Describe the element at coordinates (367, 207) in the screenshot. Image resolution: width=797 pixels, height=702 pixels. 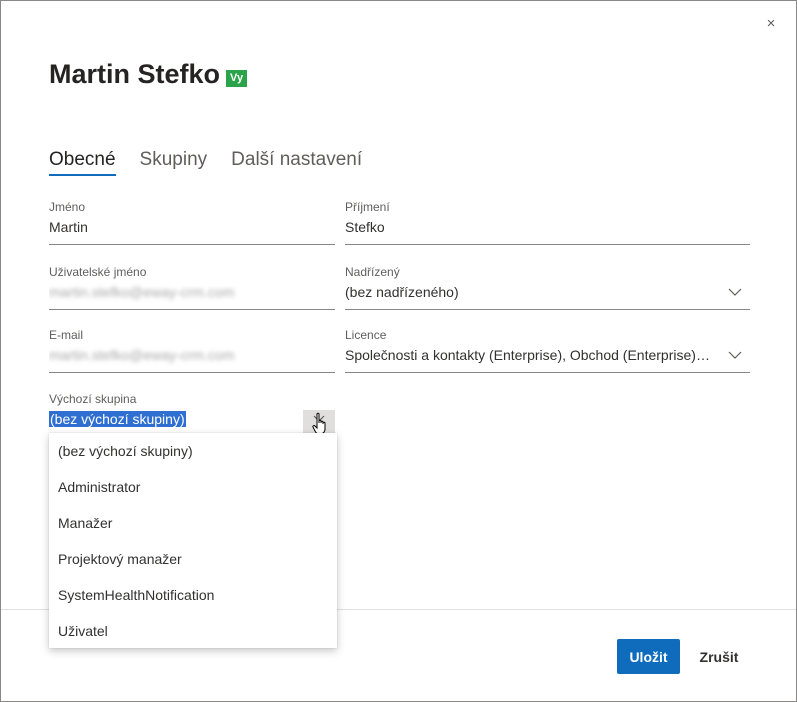
I see `last-name-label: Příjmení` at that location.